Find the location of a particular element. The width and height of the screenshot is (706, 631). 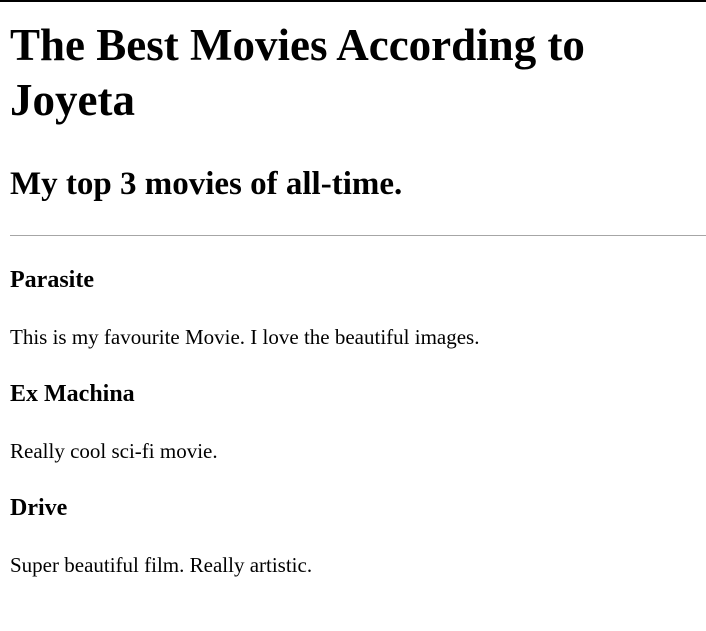

movie-title: Drive is located at coordinates (39, 508).